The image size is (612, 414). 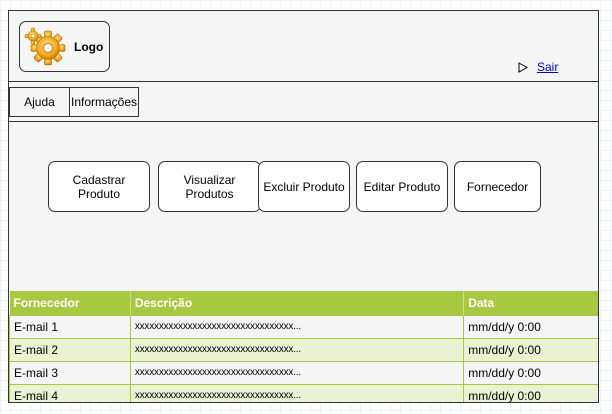 What do you see at coordinates (209, 186) in the screenshot?
I see `visualizar-produtos-button: Visualizar Produtos` at bounding box center [209, 186].